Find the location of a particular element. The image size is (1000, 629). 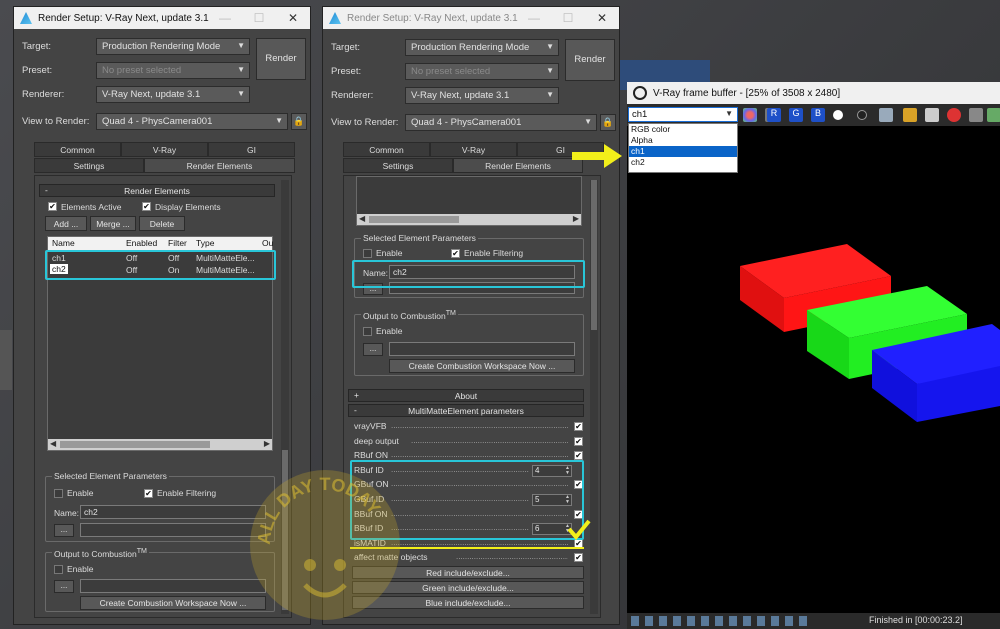

mono-dark-icon is located at coordinates (862, 115).